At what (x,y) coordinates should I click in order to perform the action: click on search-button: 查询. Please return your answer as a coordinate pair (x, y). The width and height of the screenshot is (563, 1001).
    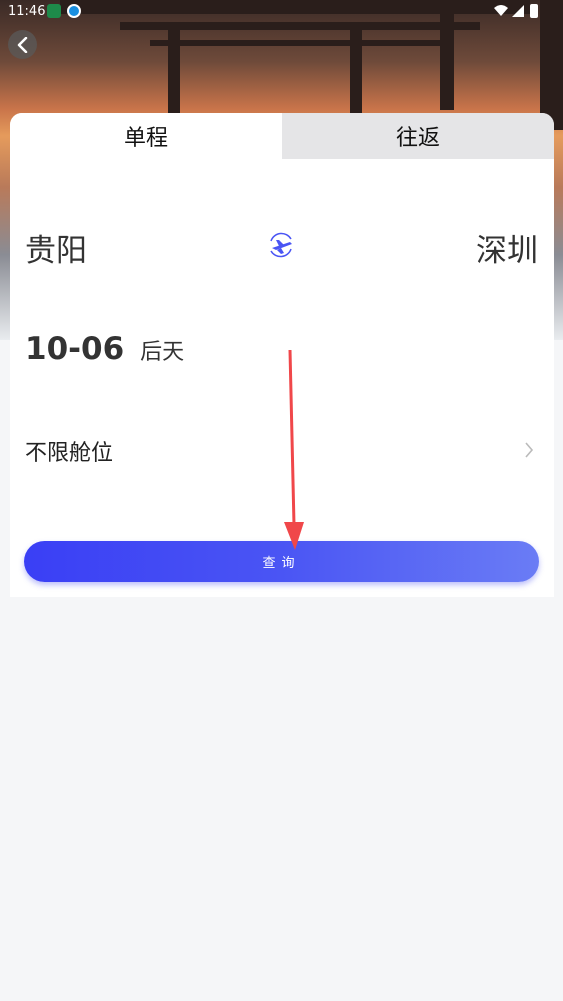
    Looking at the image, I should click on (281, 561).